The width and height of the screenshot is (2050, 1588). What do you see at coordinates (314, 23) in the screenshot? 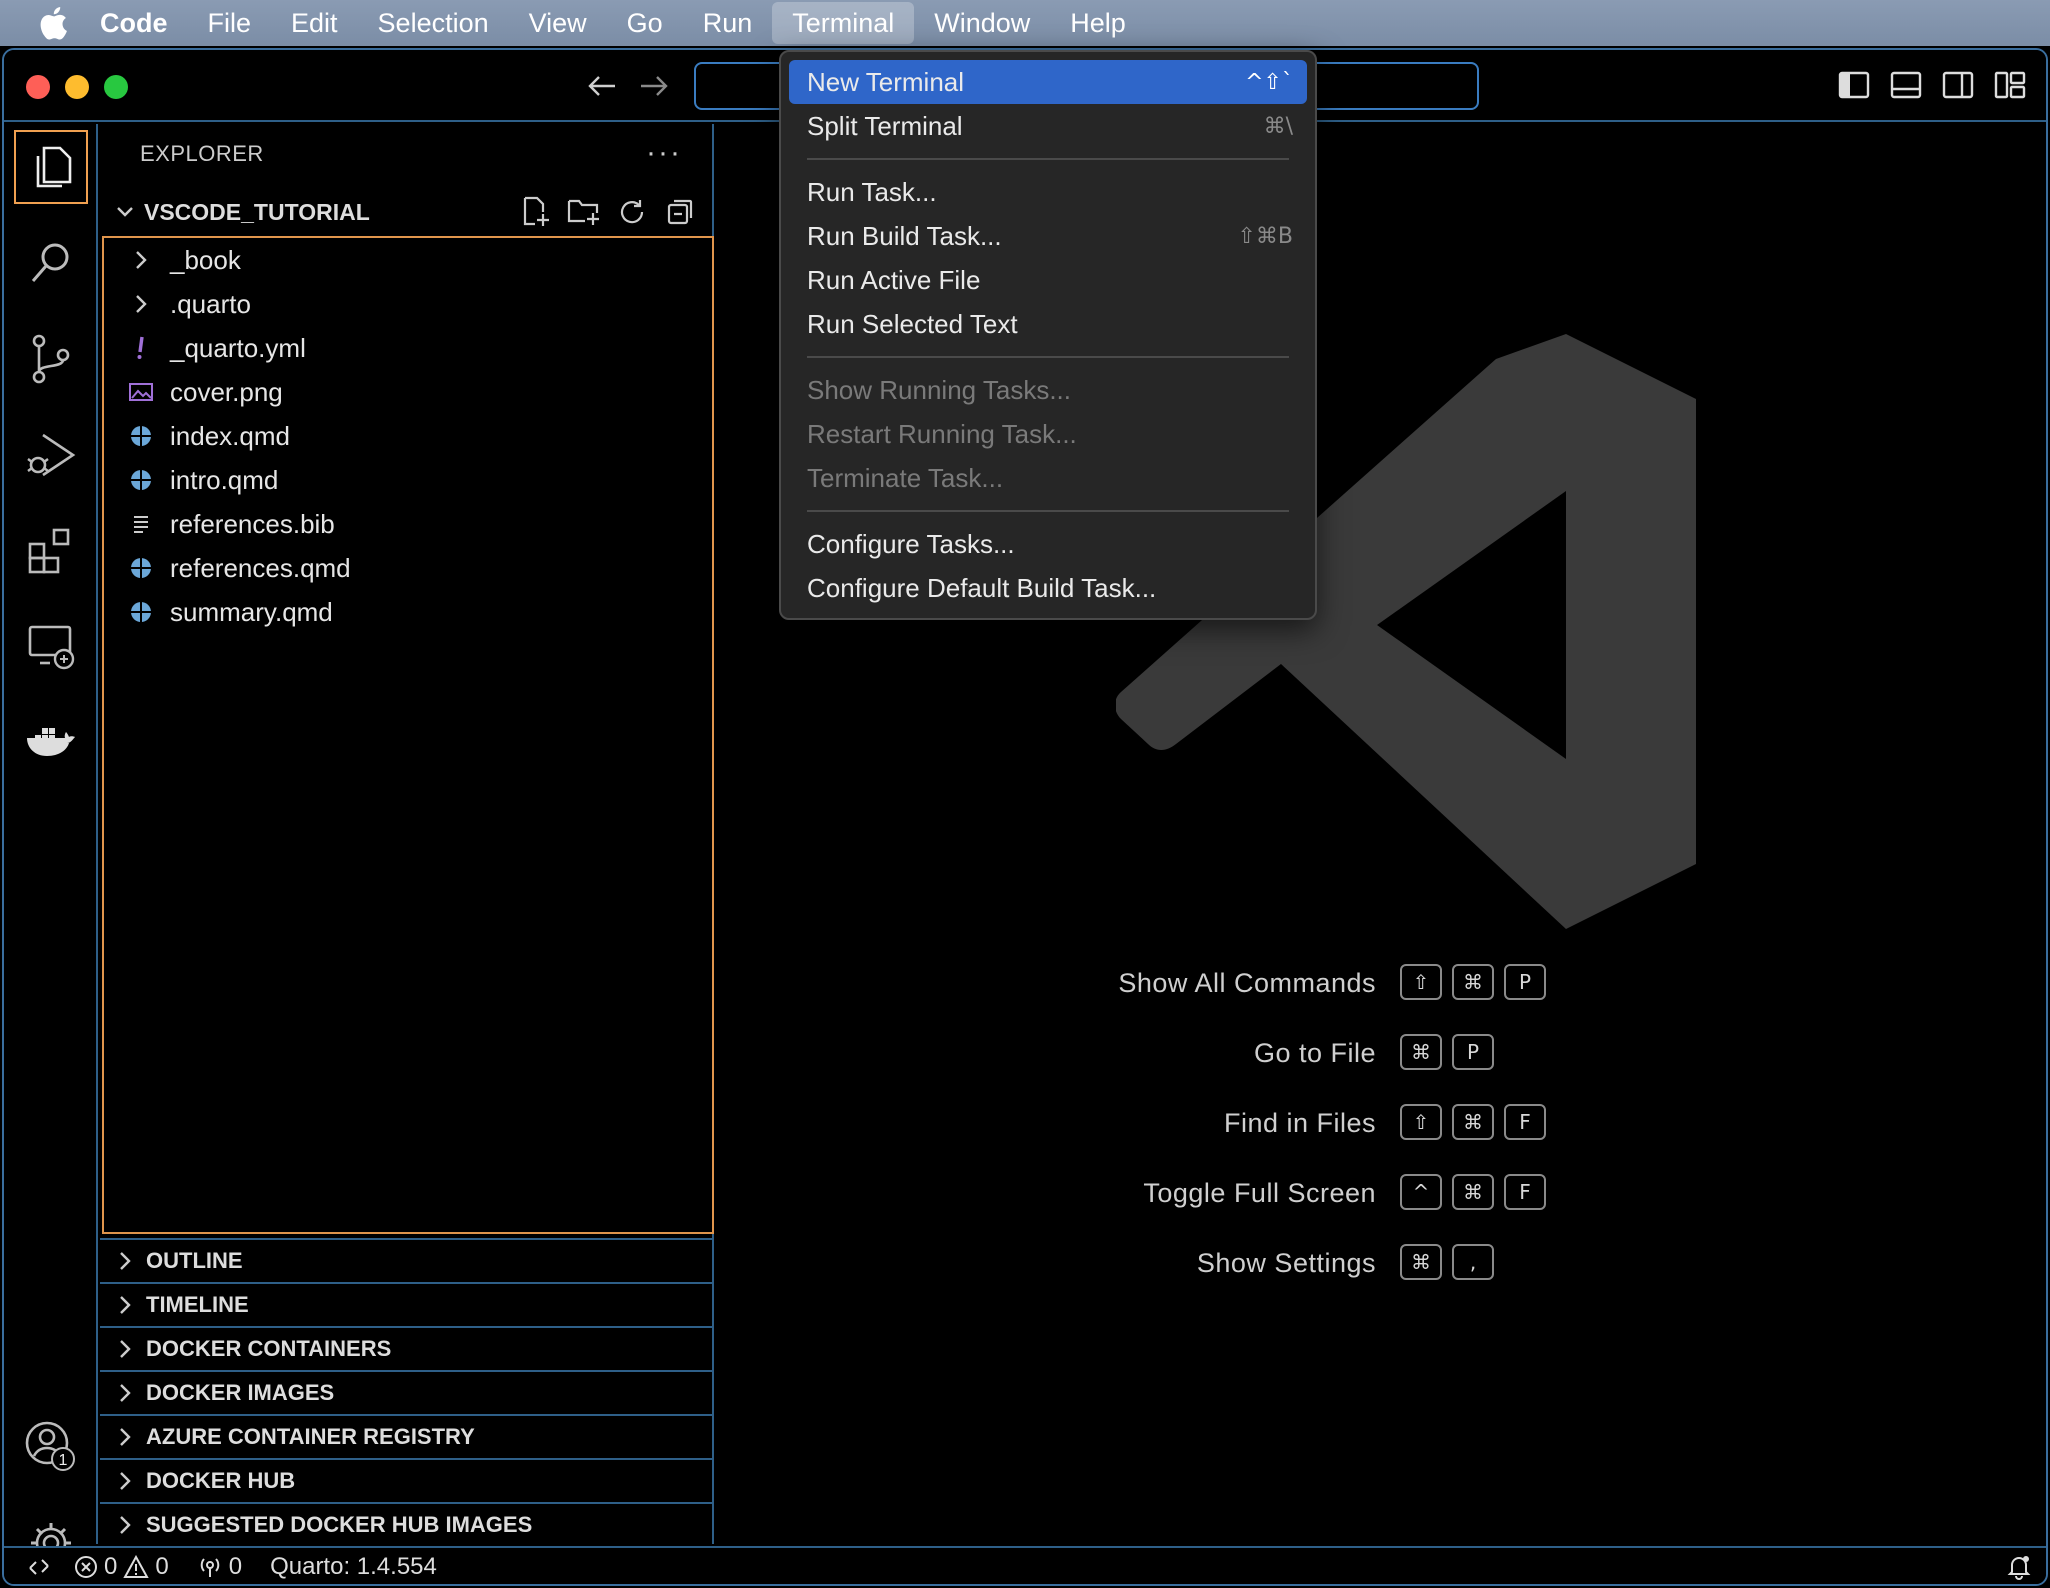
I see `menu-edit: Edit` at bounding box center [314, 23].